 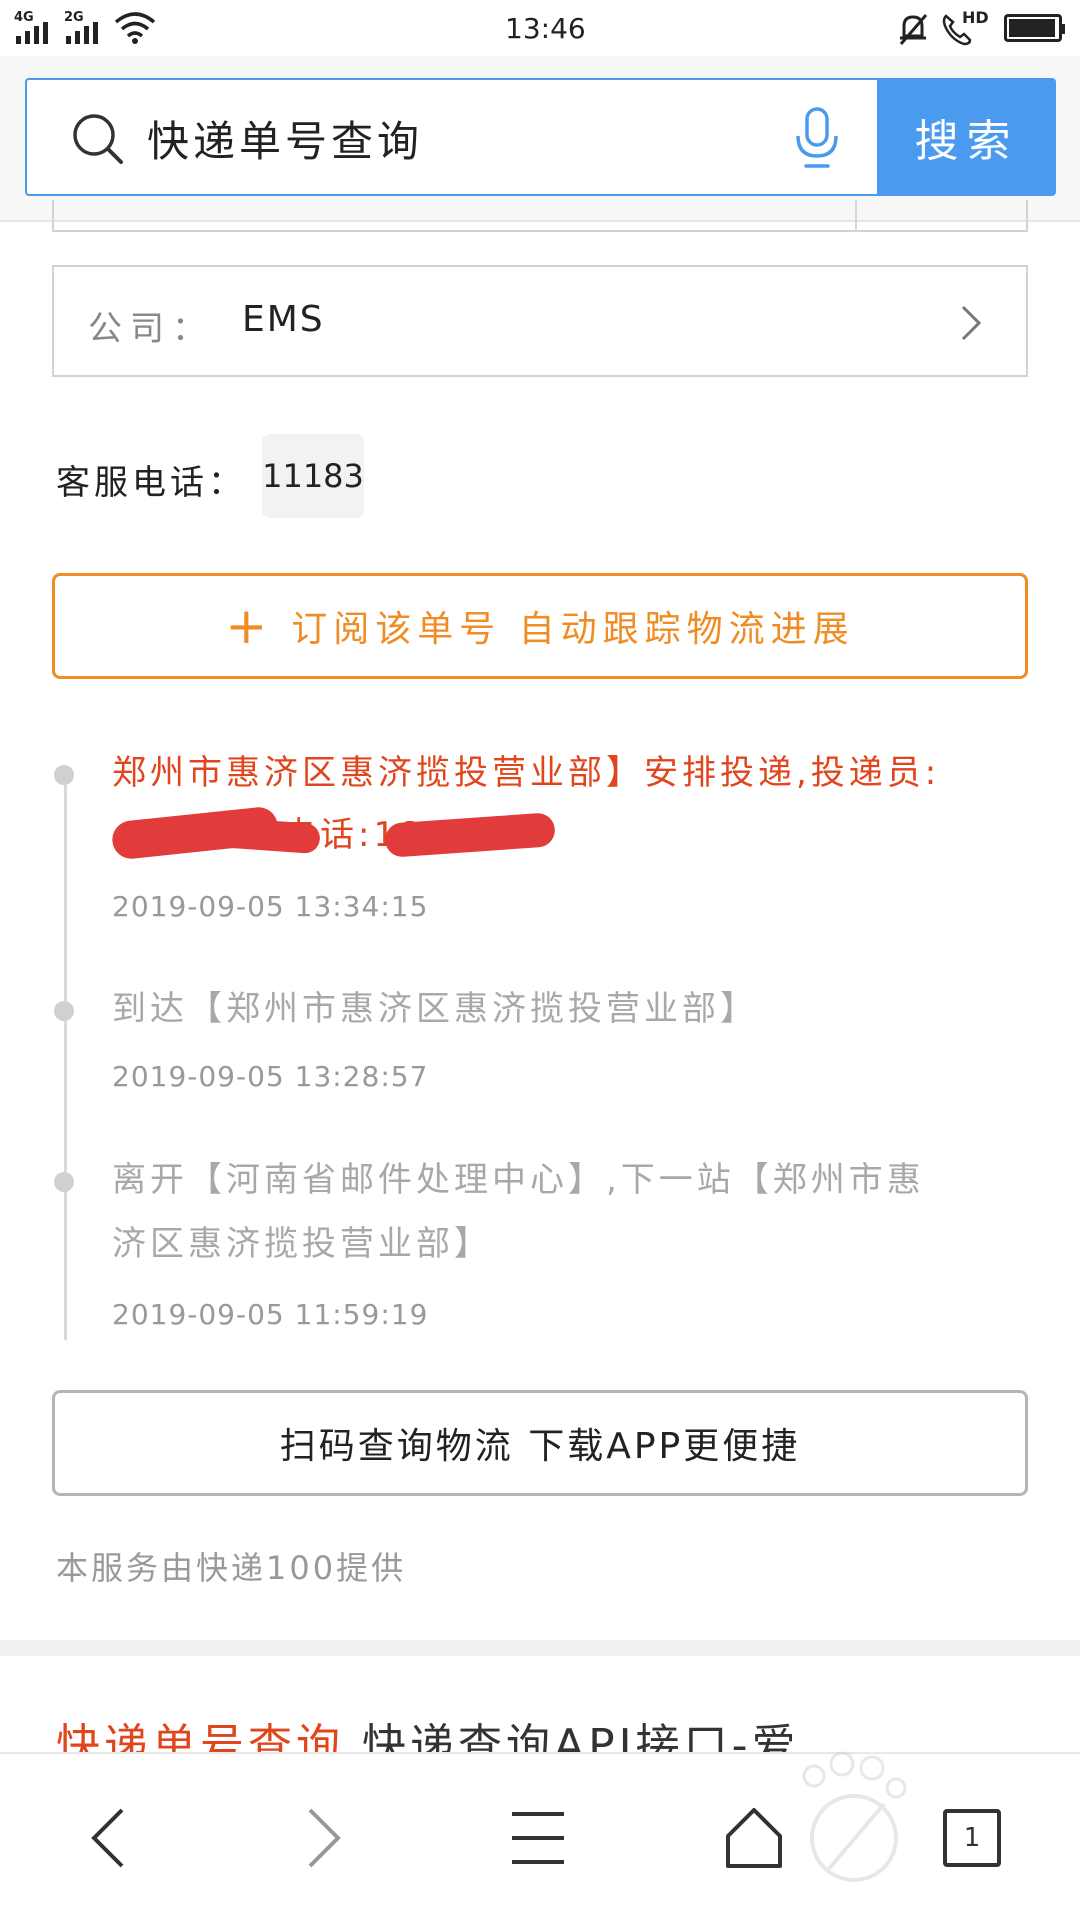 I want to click on download-app-button: 扫码查询物流 下载APP更便捷, so click(x=540, y=1443).